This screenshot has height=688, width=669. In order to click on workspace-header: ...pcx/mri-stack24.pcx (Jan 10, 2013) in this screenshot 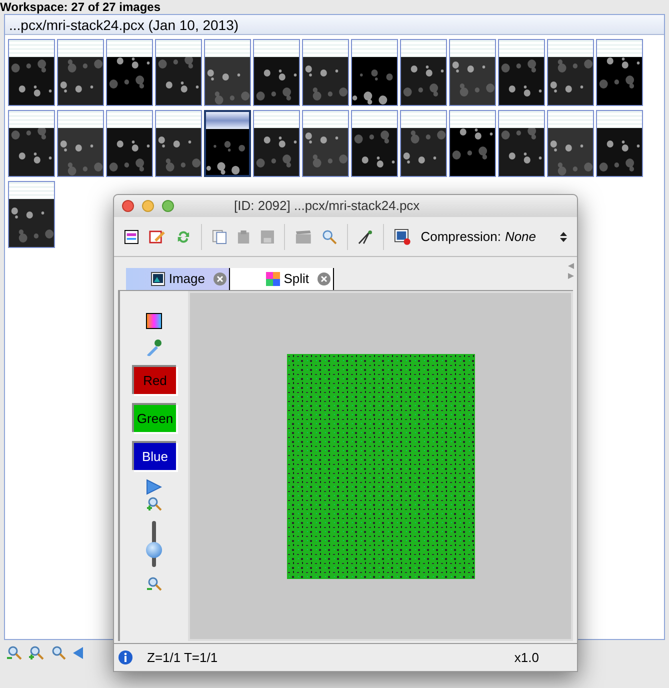, I will do `click(334, 25)`.